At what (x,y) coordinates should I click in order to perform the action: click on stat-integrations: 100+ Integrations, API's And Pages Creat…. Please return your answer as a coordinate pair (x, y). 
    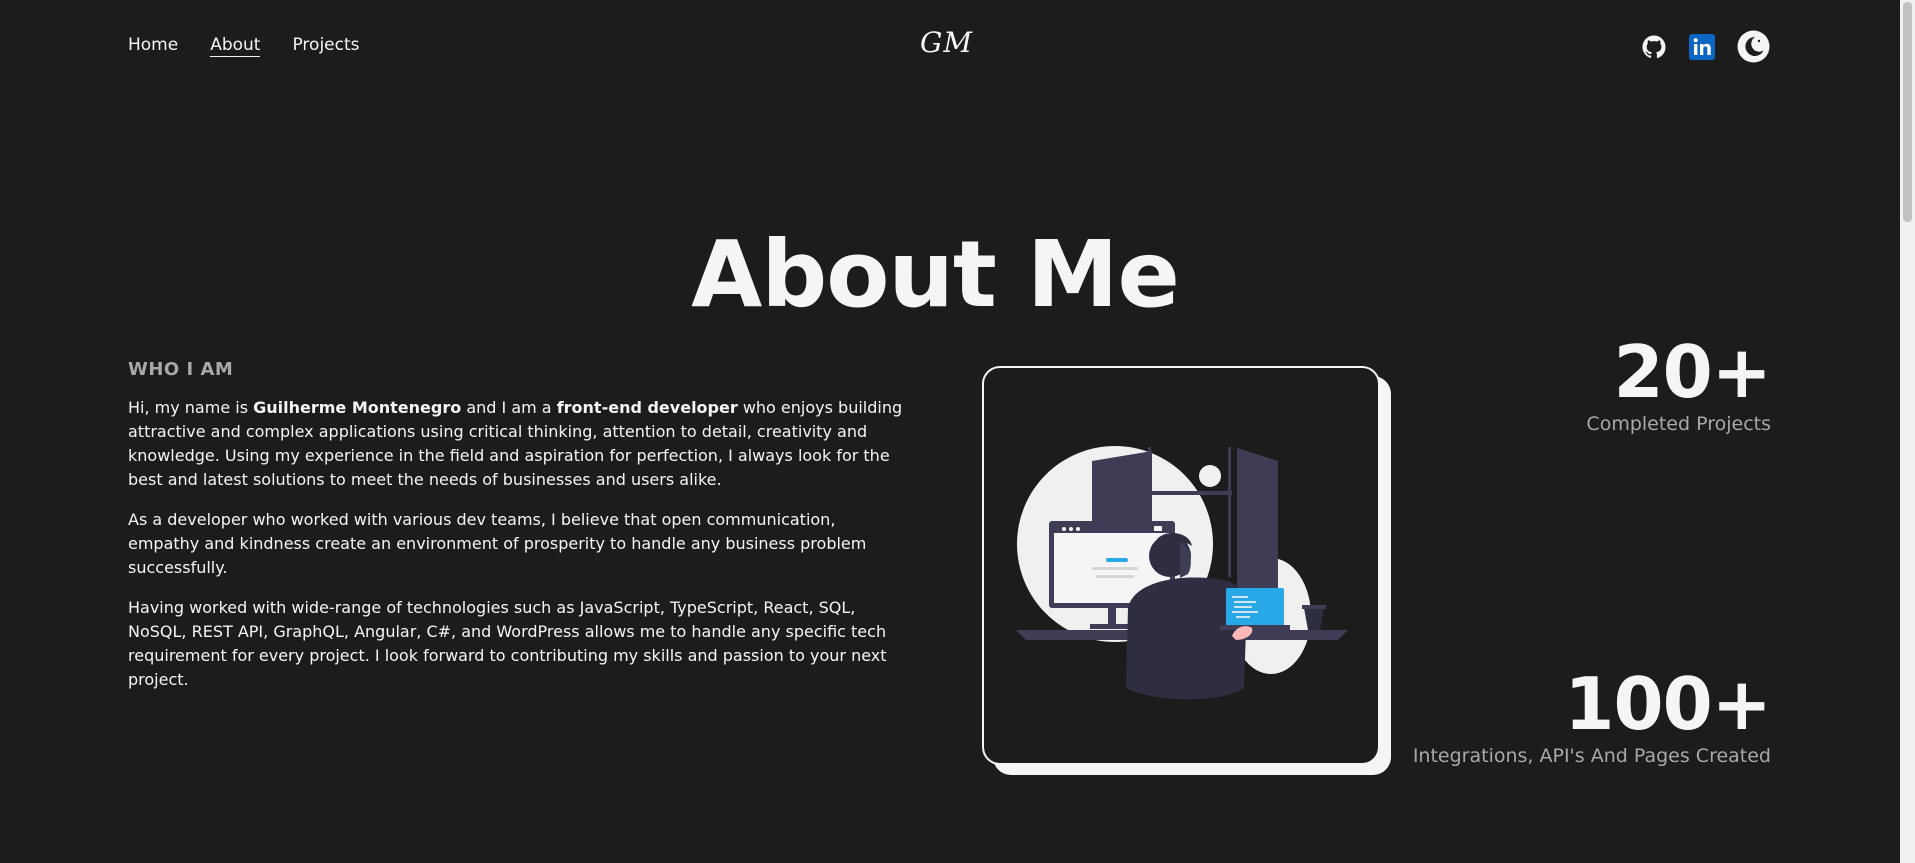
    Looking at the image, I should click on (1586, 715).